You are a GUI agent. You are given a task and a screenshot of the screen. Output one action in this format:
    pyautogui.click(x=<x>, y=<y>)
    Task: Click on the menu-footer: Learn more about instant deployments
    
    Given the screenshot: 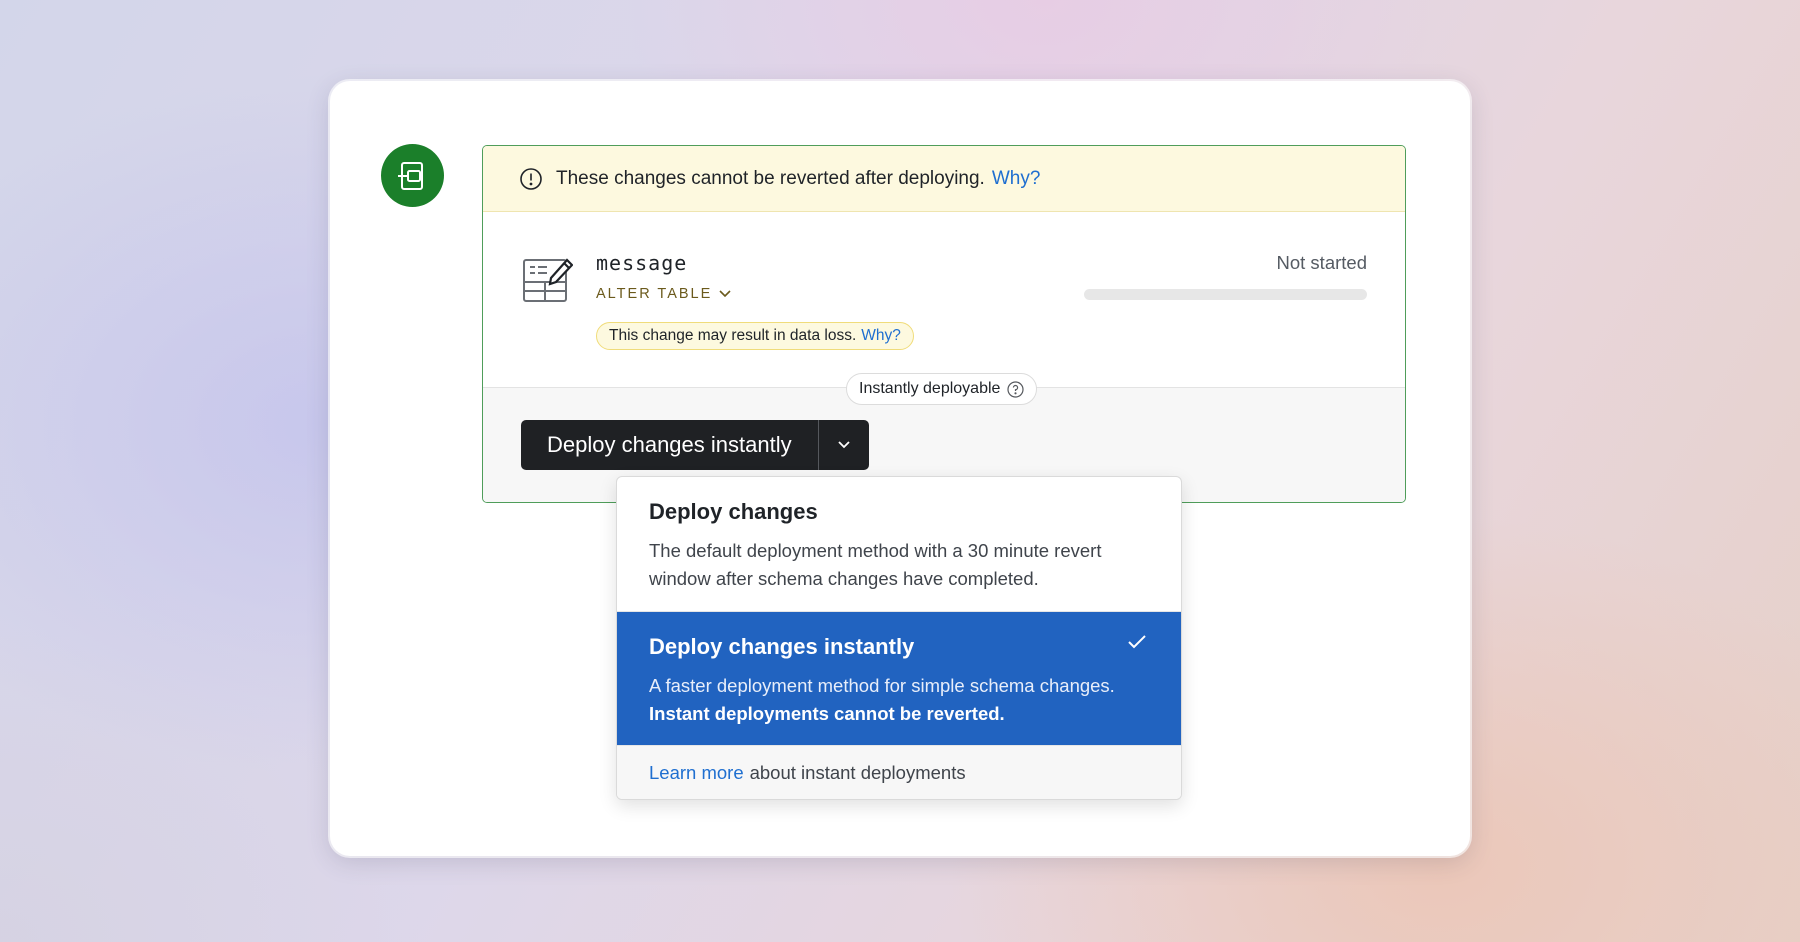 What is the action you would take?
    pyautogui.click(x=899, y=772)
    